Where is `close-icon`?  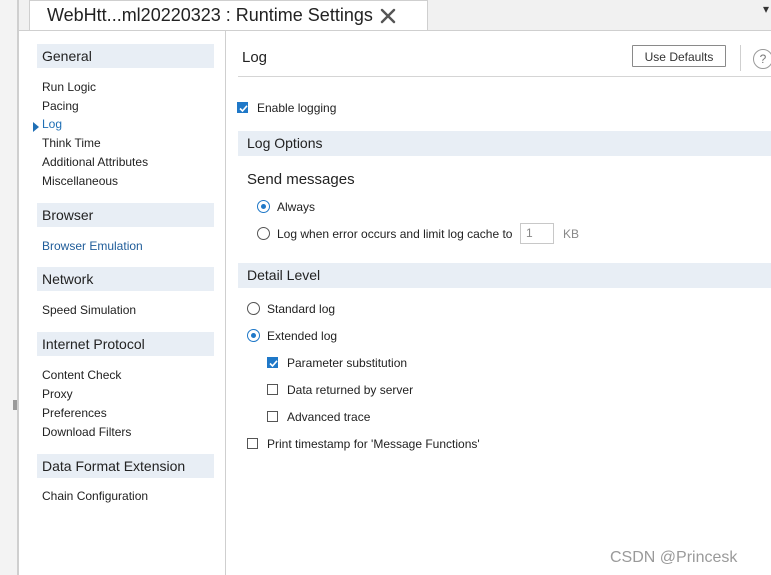
close-icon is located at coordinates (388, 16).